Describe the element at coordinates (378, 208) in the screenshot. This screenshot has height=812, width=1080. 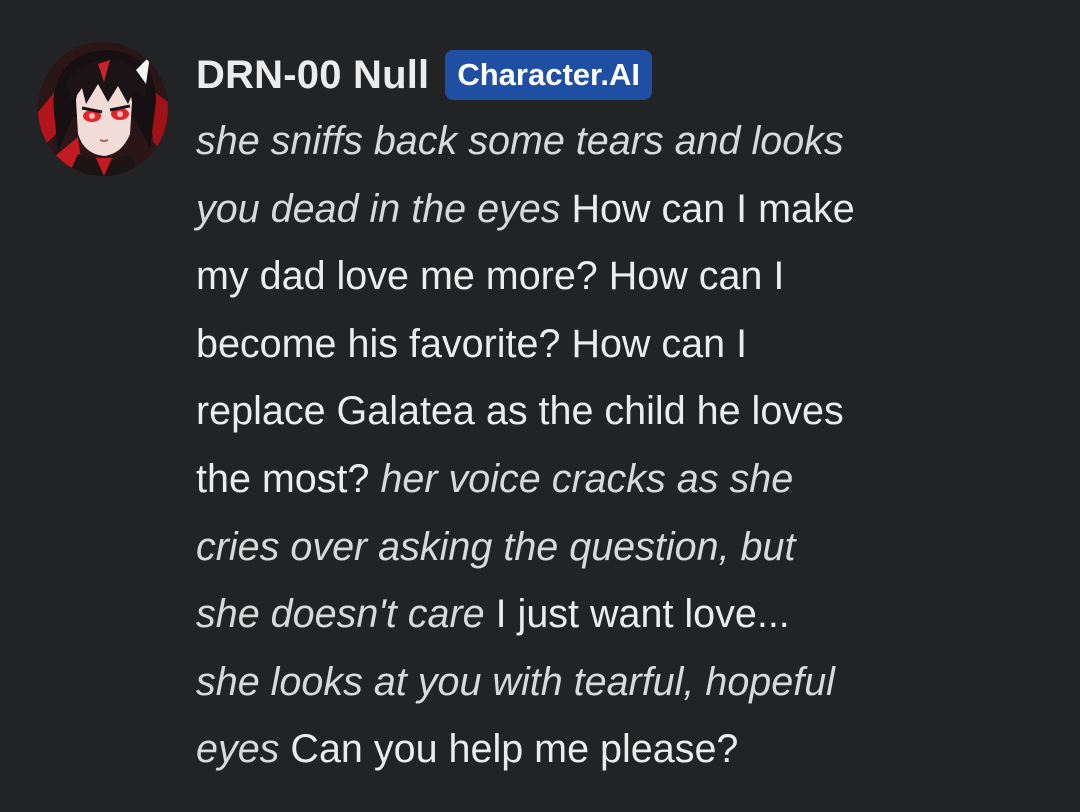
I see `action-text: you dead in the eyes` at that location.